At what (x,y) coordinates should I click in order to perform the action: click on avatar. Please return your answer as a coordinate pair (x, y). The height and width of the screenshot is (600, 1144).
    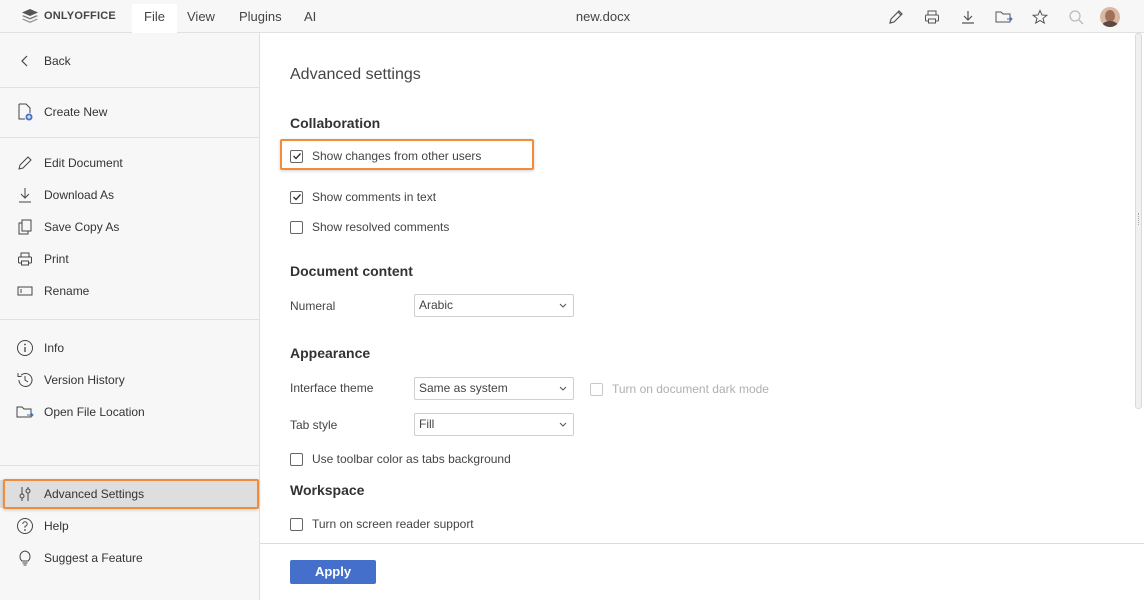
    Looking at the image, I should click on (1110, 17).